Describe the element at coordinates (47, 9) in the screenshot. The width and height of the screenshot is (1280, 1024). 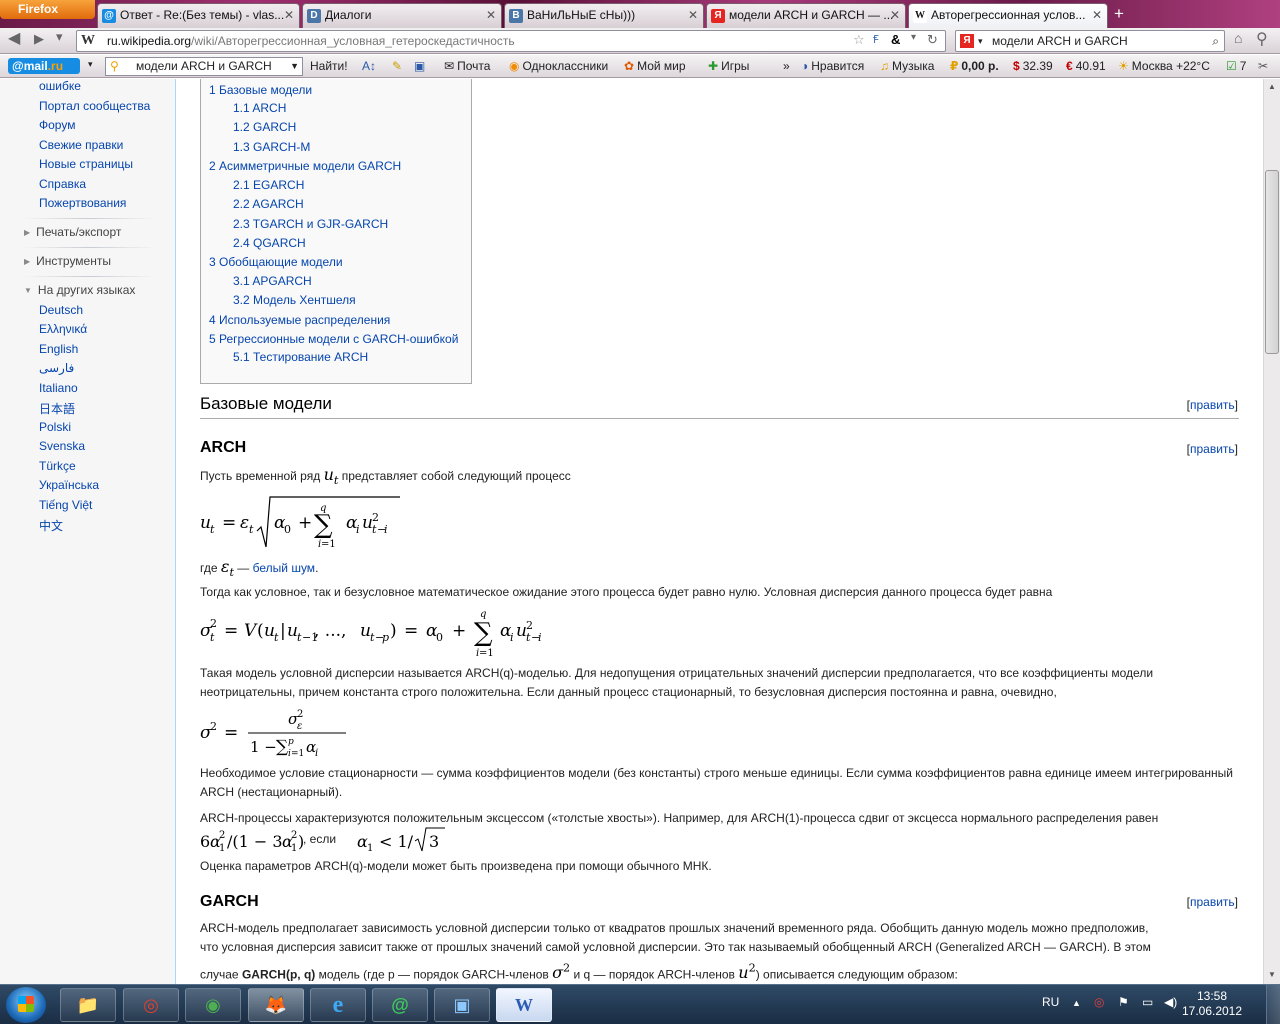
I see `firefox-menu-button: Firefox` at that location.